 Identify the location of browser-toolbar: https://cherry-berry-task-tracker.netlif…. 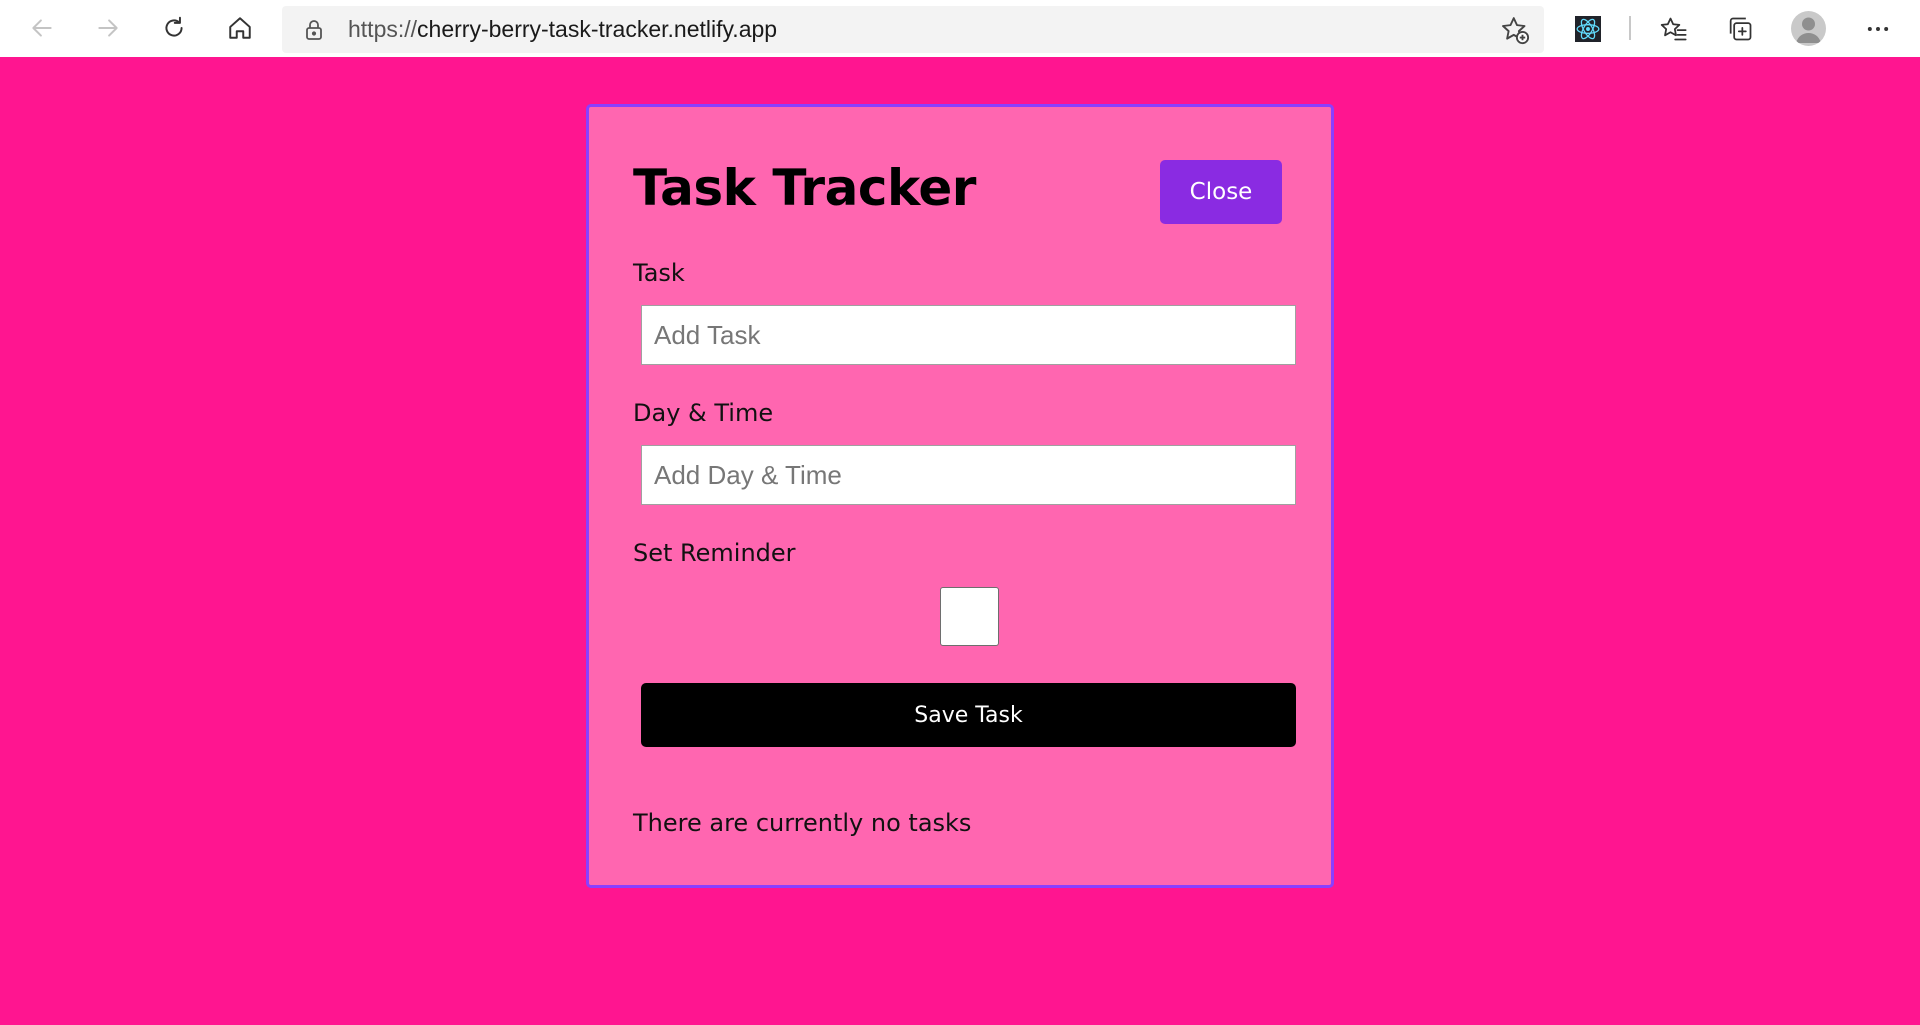
(960, 28).